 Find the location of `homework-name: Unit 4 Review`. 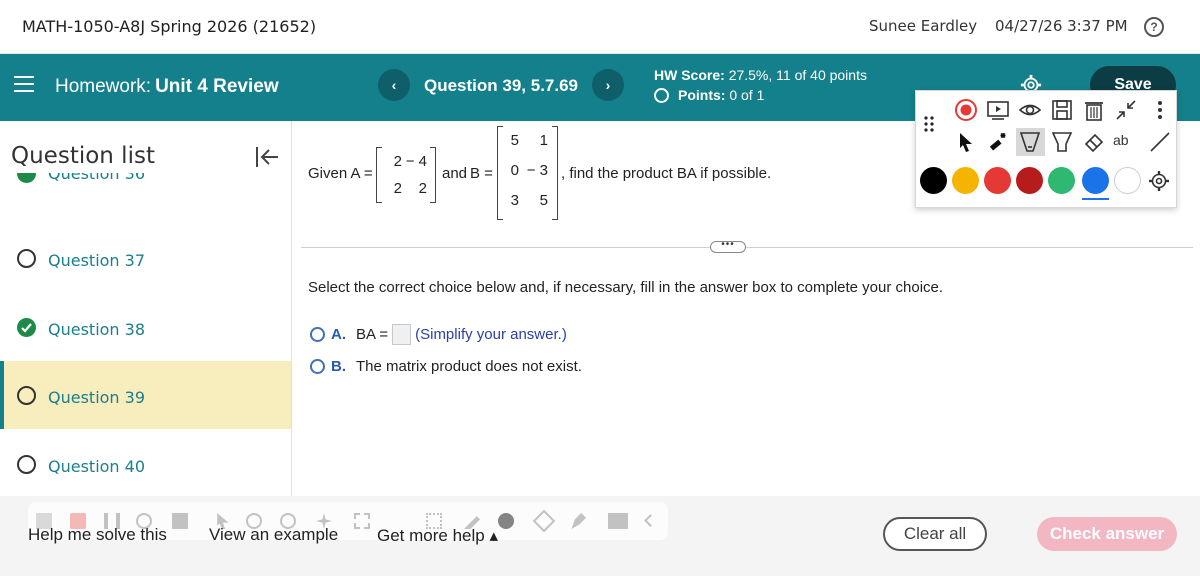

homework-name: Unit 4 Review is located at coordinates (217, 86).